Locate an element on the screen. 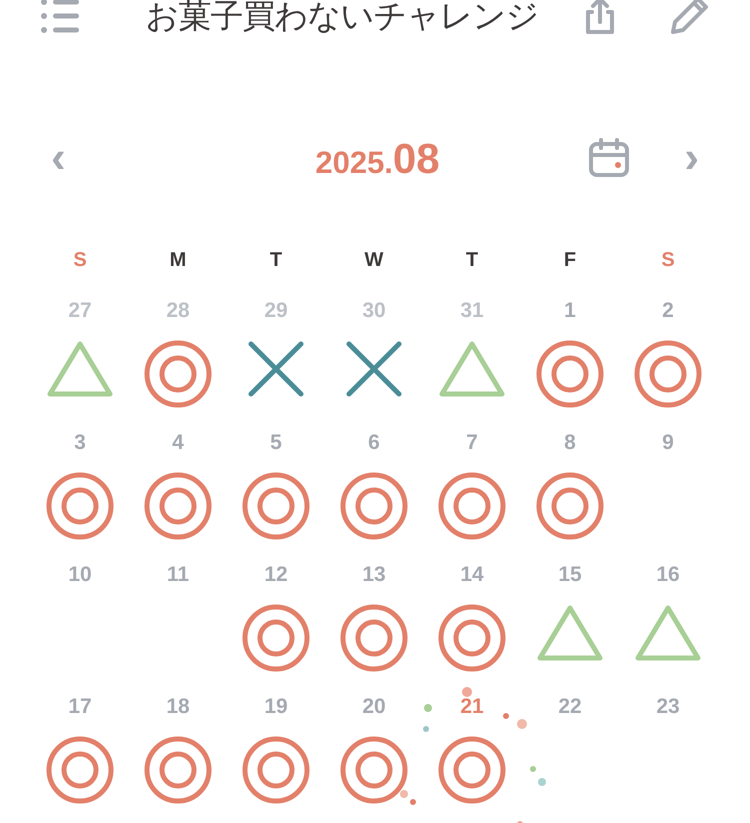  day-number: 12 is located at coordinates (276, 575).